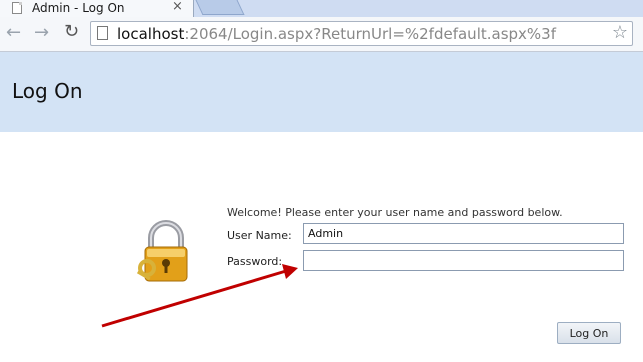 The width and height of the screenshot is (643, 362). What do you see at coordinates (194, 298) in the screenshot?
I see `arrow-shaft` at bounding box center [194, 298].